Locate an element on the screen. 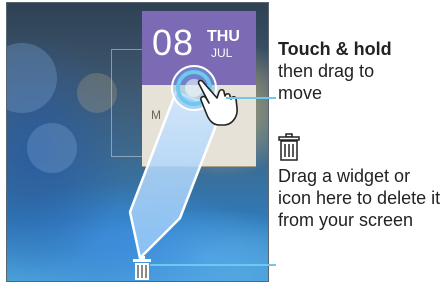  callout-touch-hold: Touch & hold then drag to move is located at coordinates (360, 71).